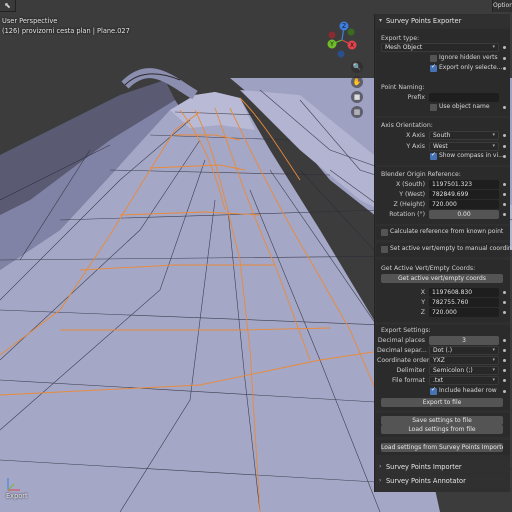 The height and width of the screenshot is (512, 512). What do you see at coordinates (443, 481) in the screenshot?
I see `annotator-panel-header: › Survey Points Annotator` at bounding box center [443, 481].